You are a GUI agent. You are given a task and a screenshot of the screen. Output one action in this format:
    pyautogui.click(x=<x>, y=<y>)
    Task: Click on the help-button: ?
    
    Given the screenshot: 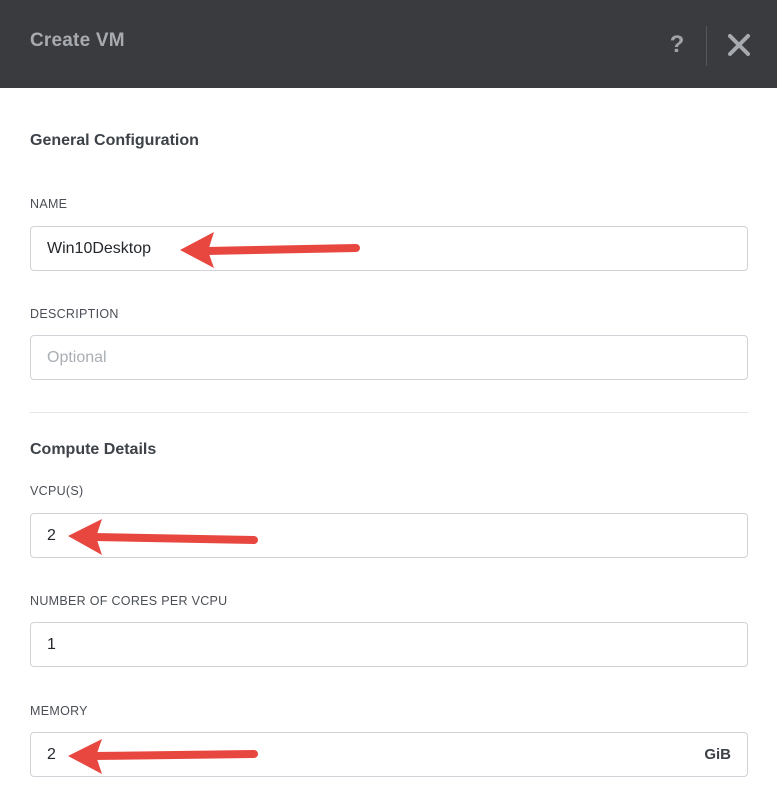 What is the action you would take?
    pyautogui.click(x=677, y=45)
    